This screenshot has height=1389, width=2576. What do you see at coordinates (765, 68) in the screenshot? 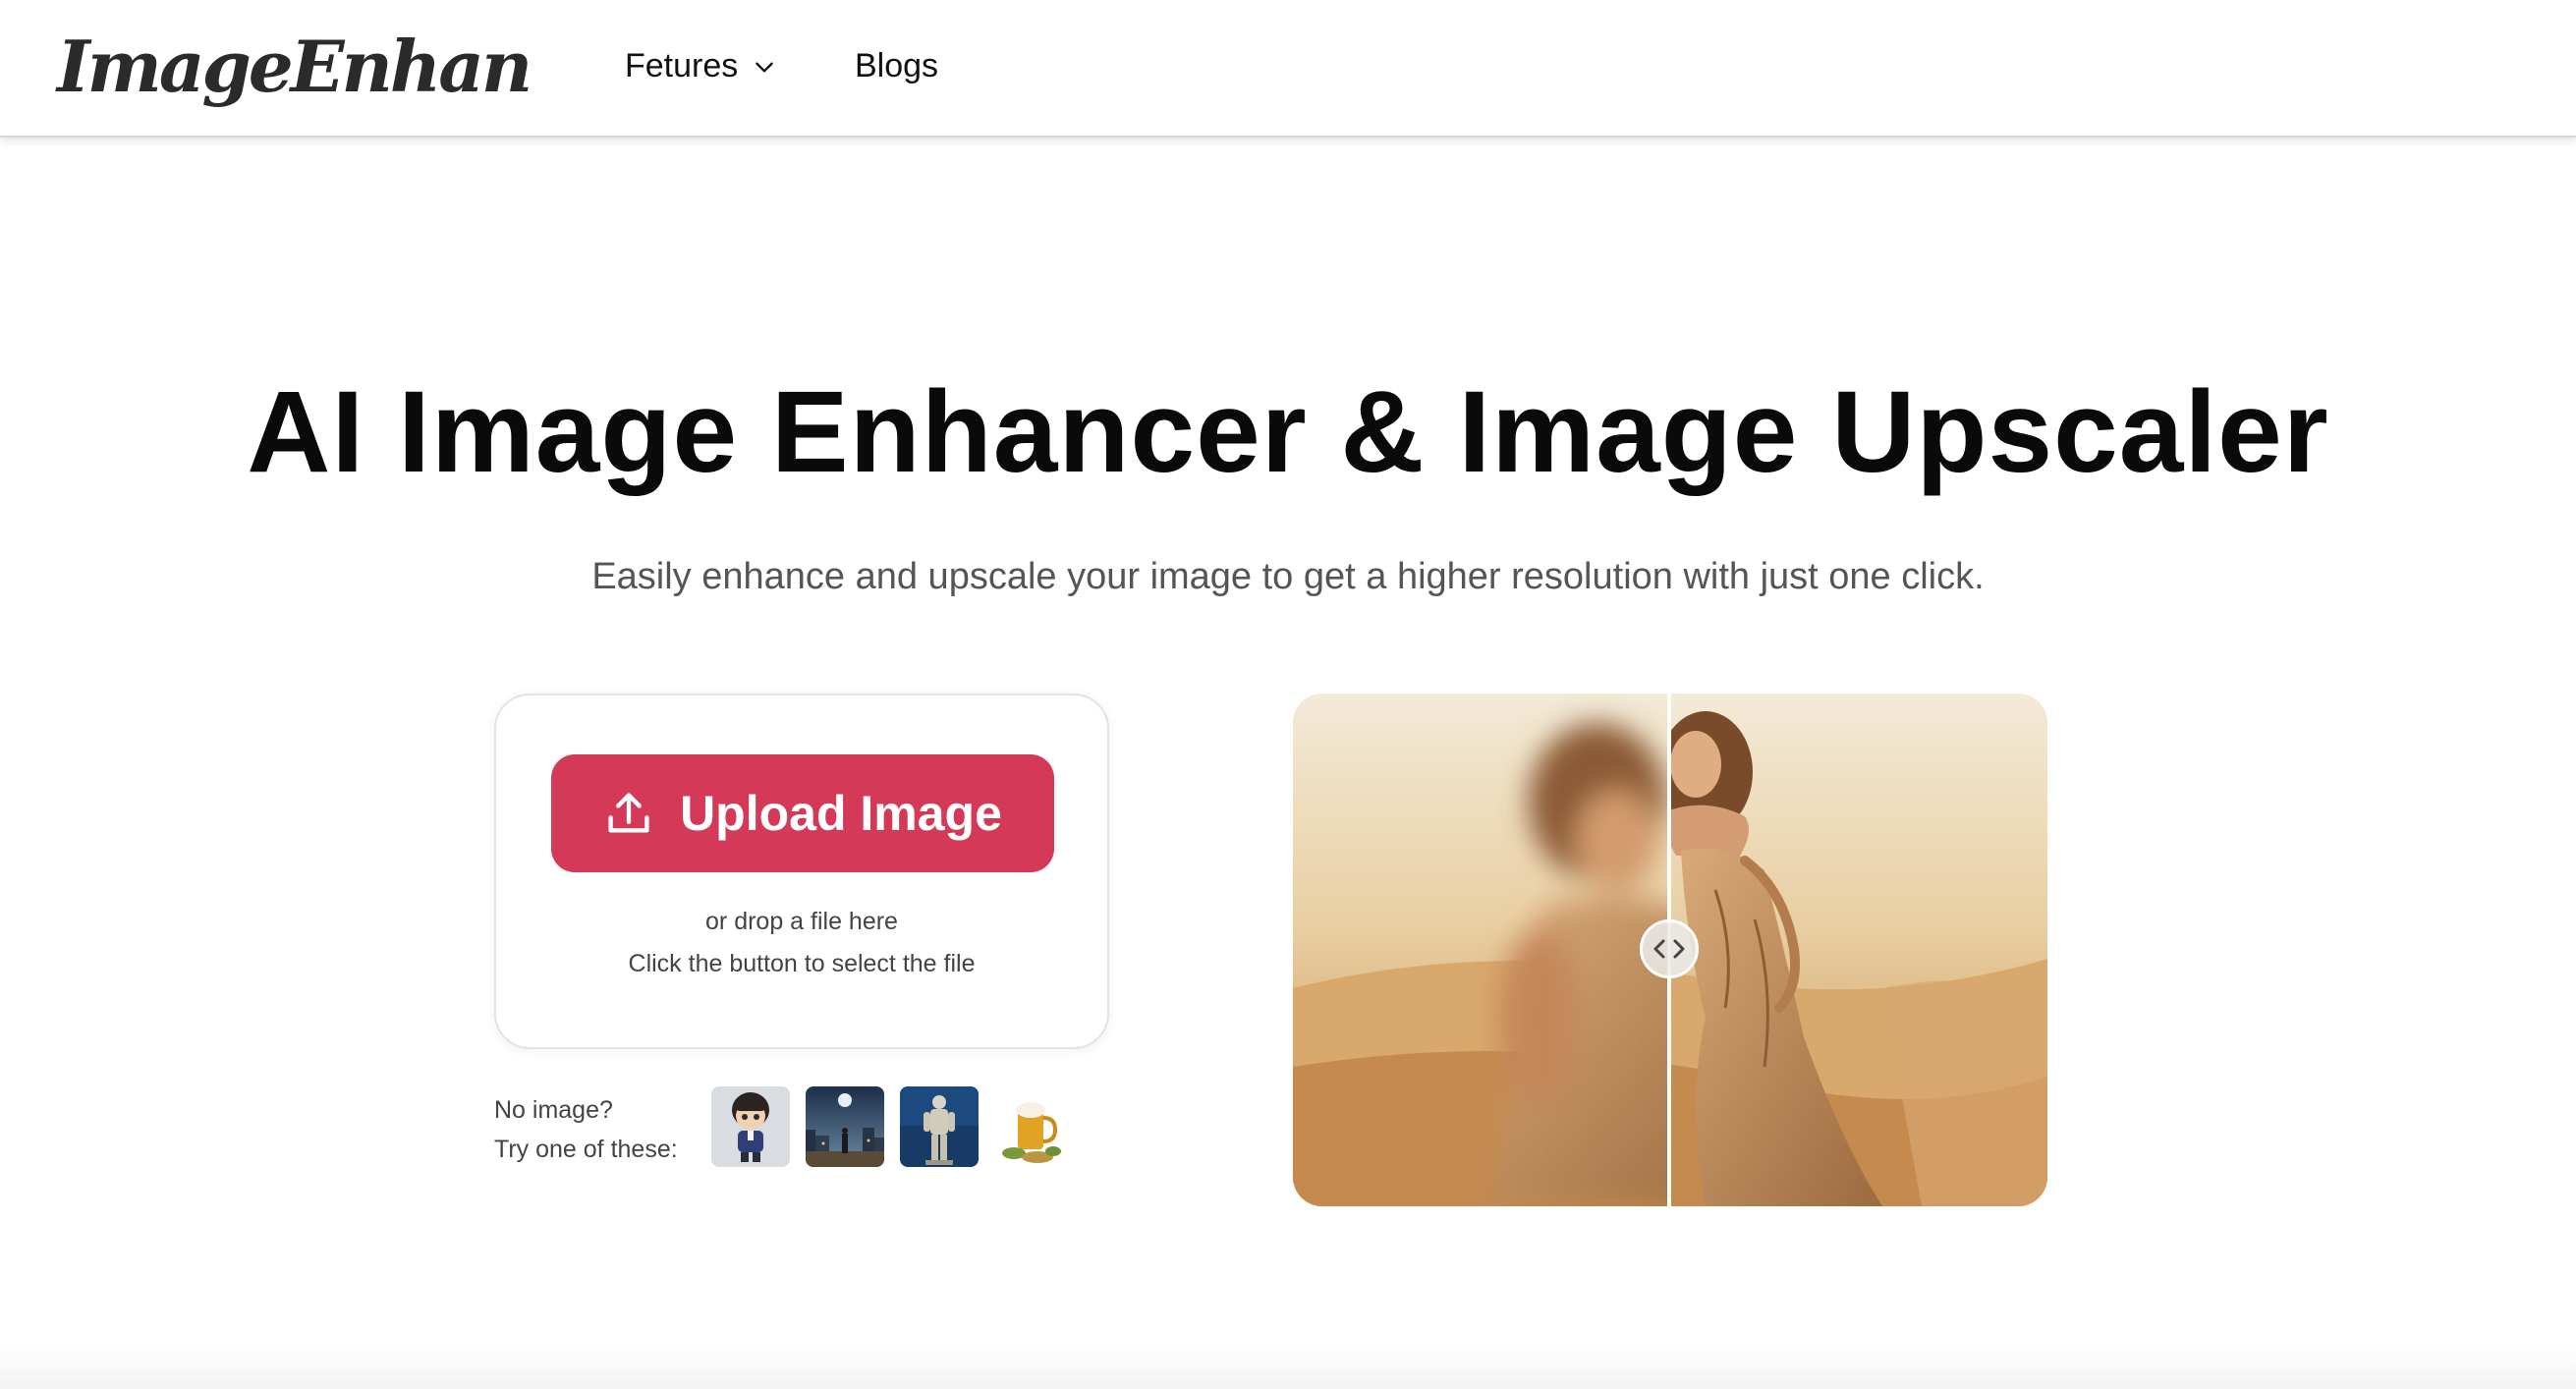
I see `chevron-down-icon` at bounding box center [765, 68].